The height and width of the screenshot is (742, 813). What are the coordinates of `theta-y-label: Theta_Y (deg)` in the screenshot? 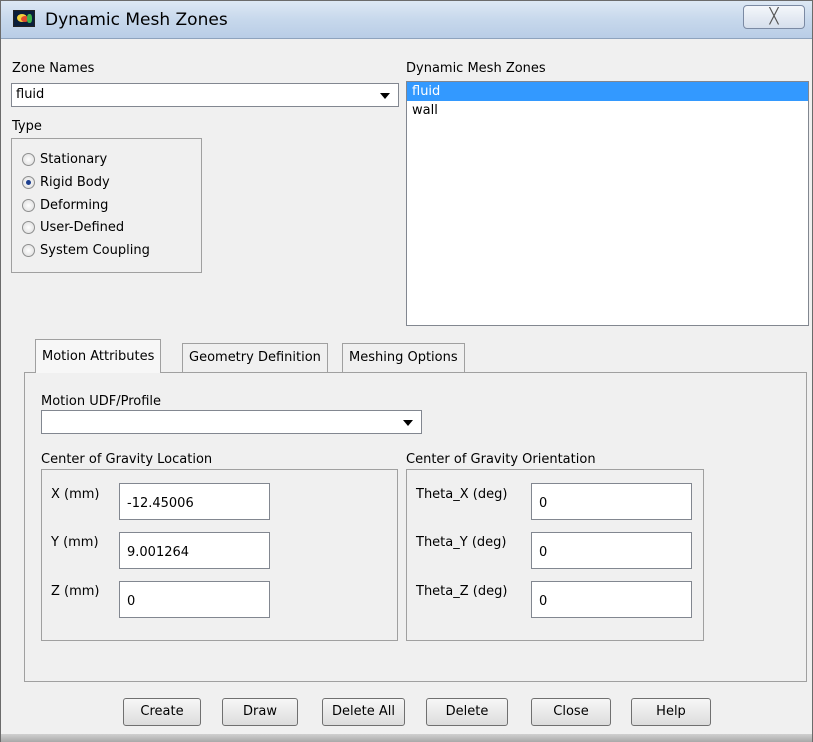 It's located at (461, 542).